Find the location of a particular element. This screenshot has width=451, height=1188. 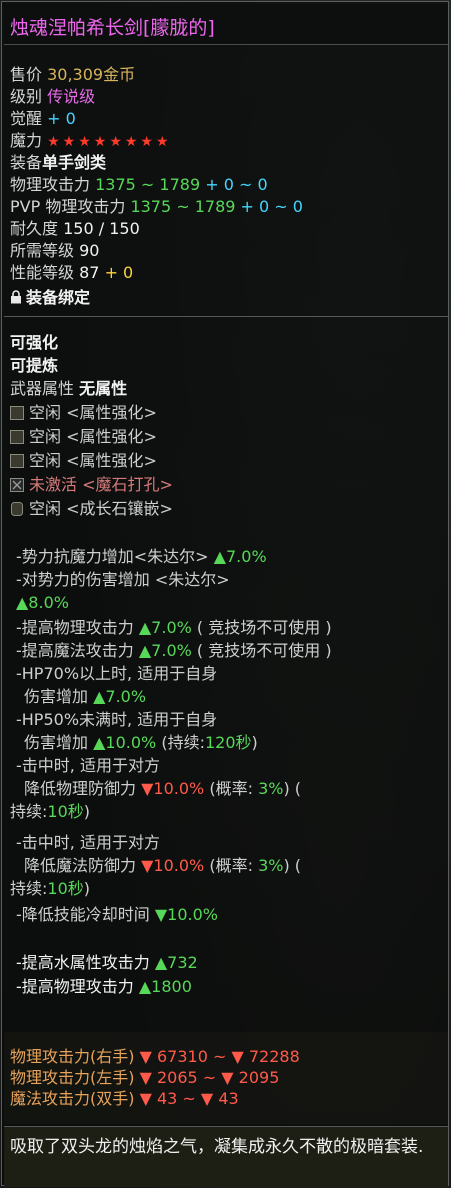

effect-text: 降低魔法防御力 is located at coordinates (80, 865).